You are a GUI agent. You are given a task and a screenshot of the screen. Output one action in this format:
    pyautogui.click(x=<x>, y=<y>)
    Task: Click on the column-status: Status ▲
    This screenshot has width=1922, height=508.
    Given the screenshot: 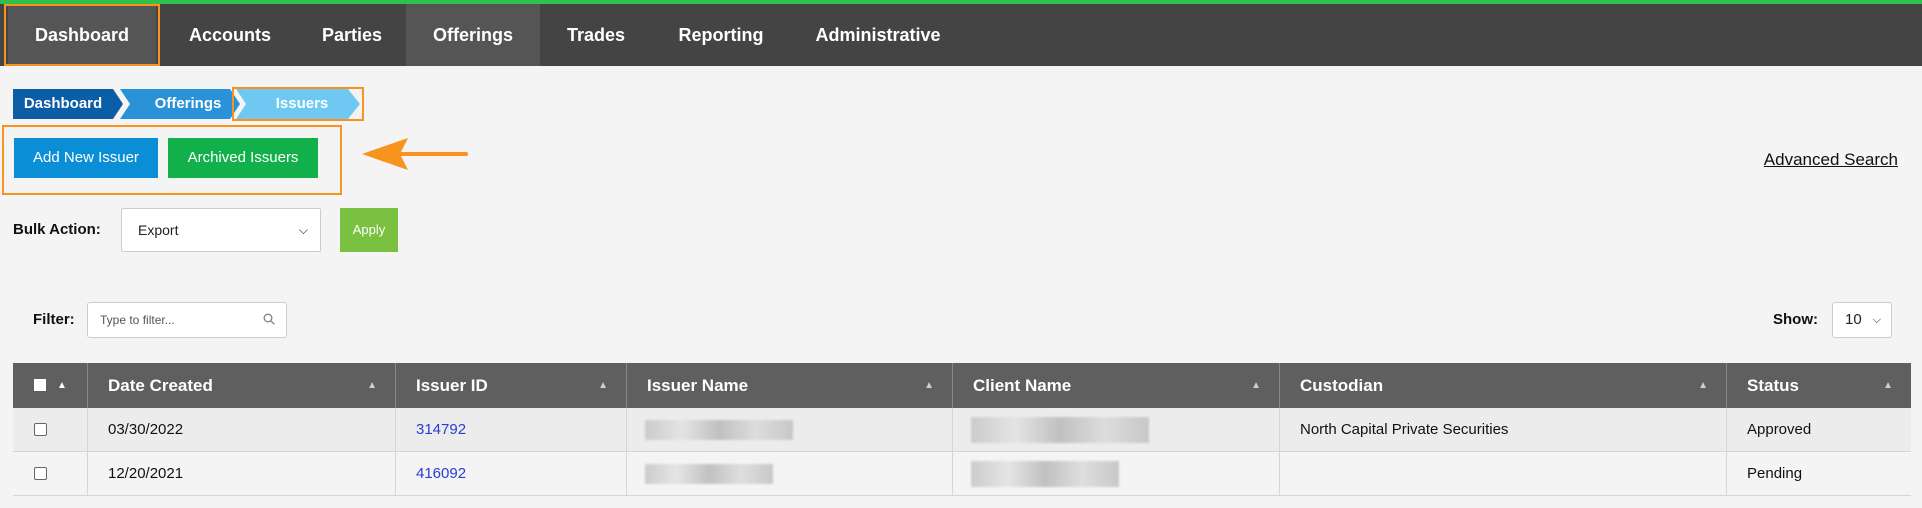 What is the action you would take?
    pyautogui.click(x=1819, y=385)
    